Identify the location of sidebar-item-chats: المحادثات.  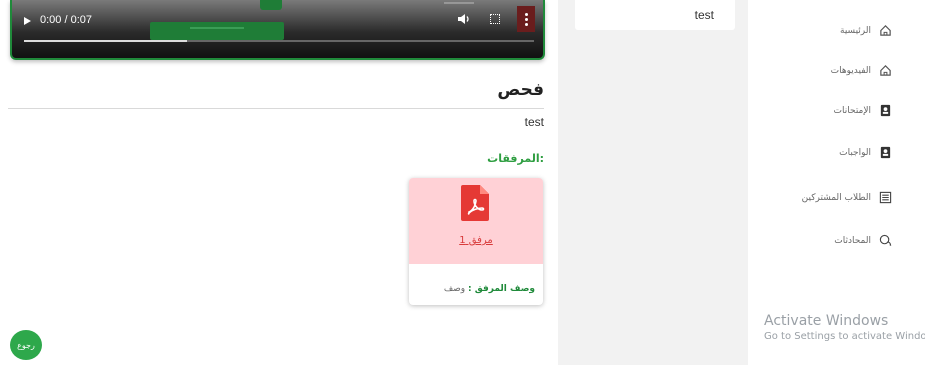
(863, 240).